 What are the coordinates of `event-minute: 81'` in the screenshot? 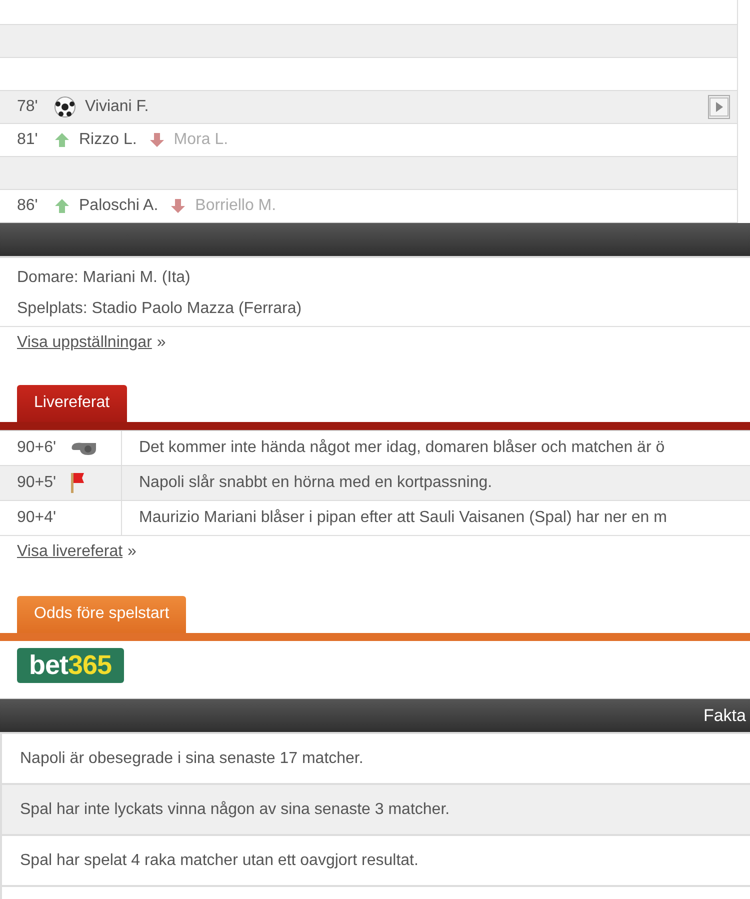 It's located at (28, 140).